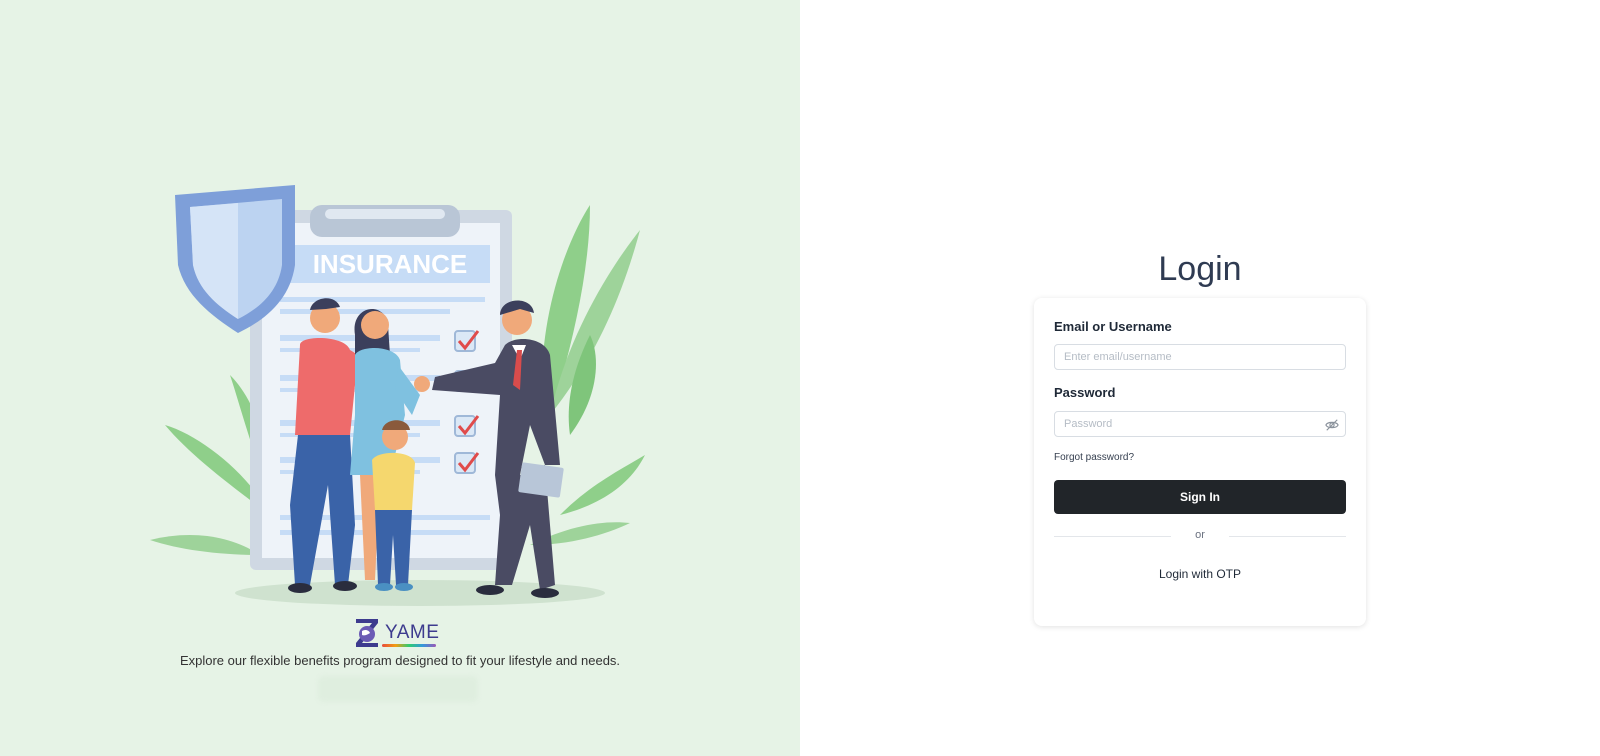 The width and height of the screenshot is (1600, 756). What do you see at coordinates (1200, 574) in the screenshot?
I see `login-with-otp-link: Login with OTP` at bounding box center [1200, 574].